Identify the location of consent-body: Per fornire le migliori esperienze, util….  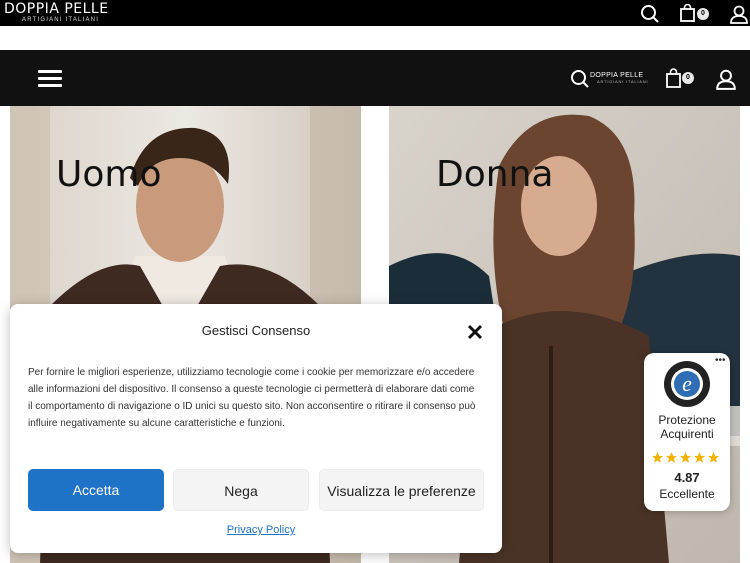
(252, 398).